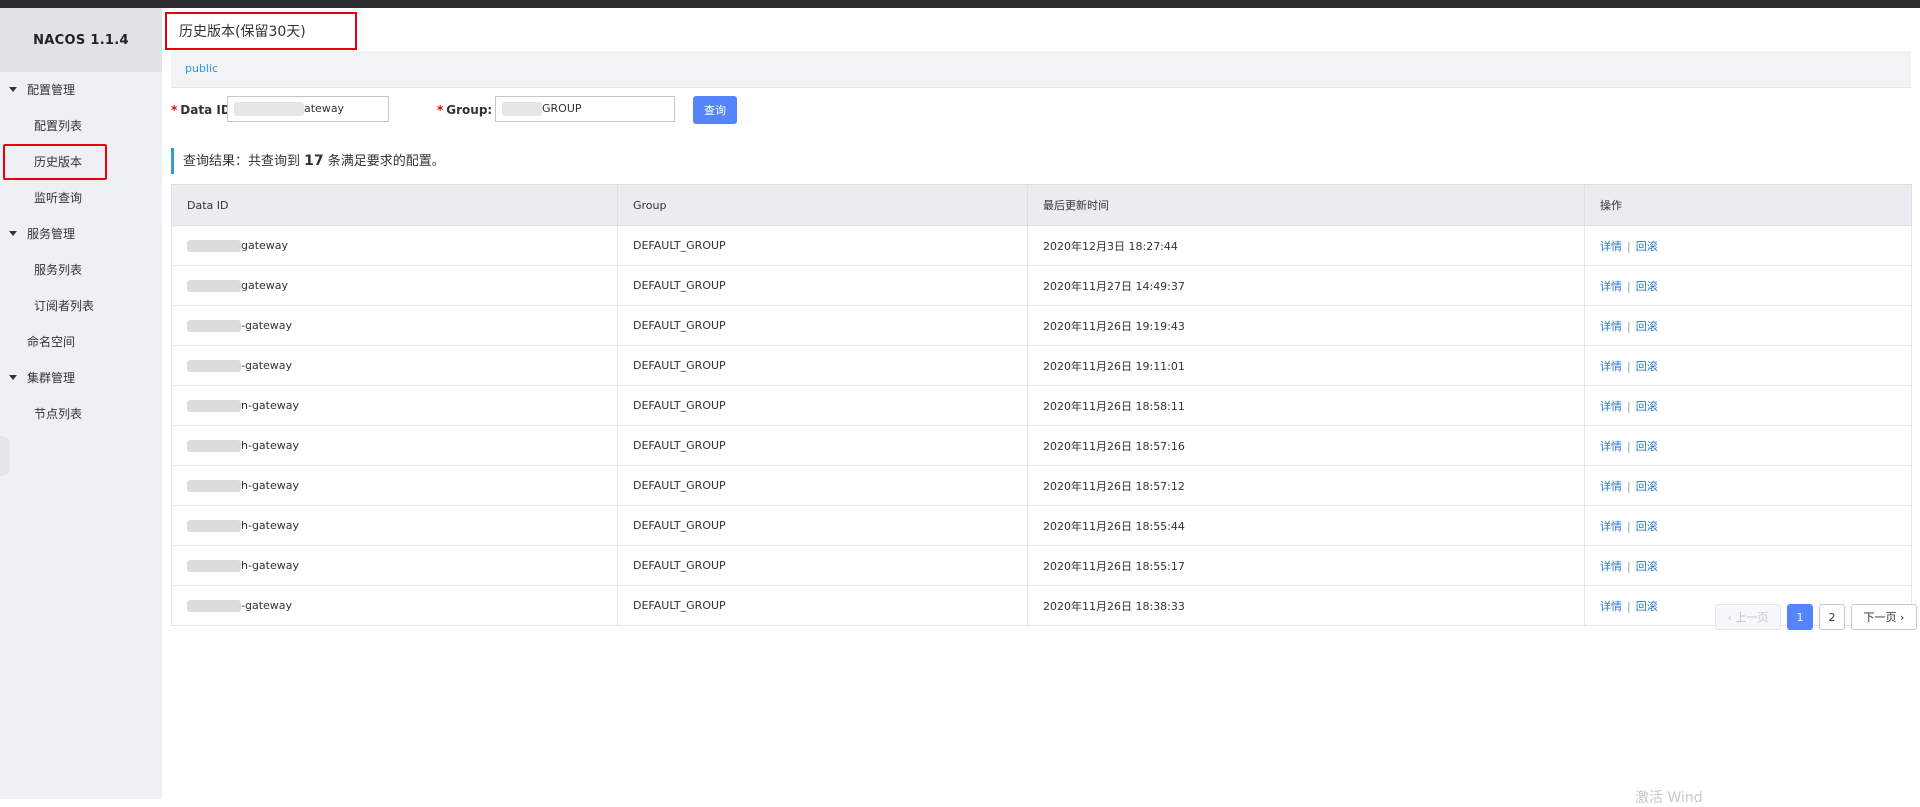 The width and height of the screenshot is (1920, 807). Describe the element at coordinates (394, 245) in the screenshot. I see `dataid-cell: gateway` at that location.